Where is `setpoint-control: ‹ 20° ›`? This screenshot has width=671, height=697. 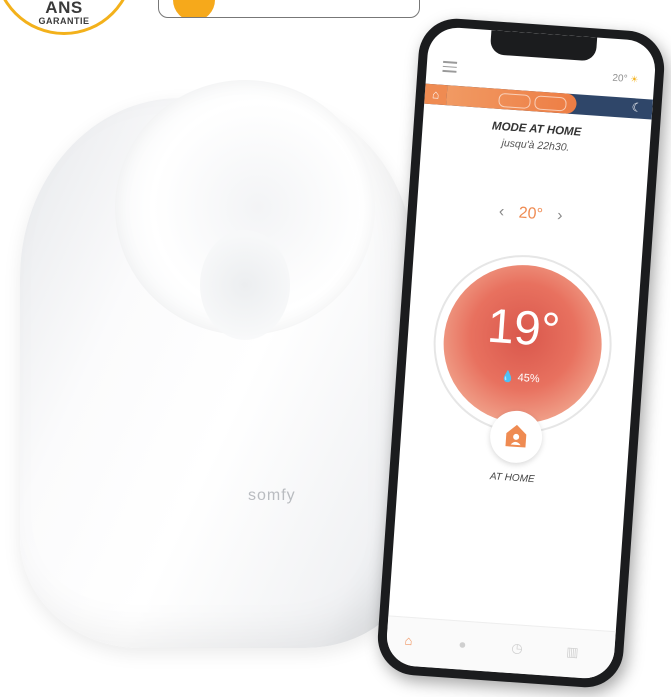 setpoint-control: ‹ 20° › is located at coordinates (530, 214).